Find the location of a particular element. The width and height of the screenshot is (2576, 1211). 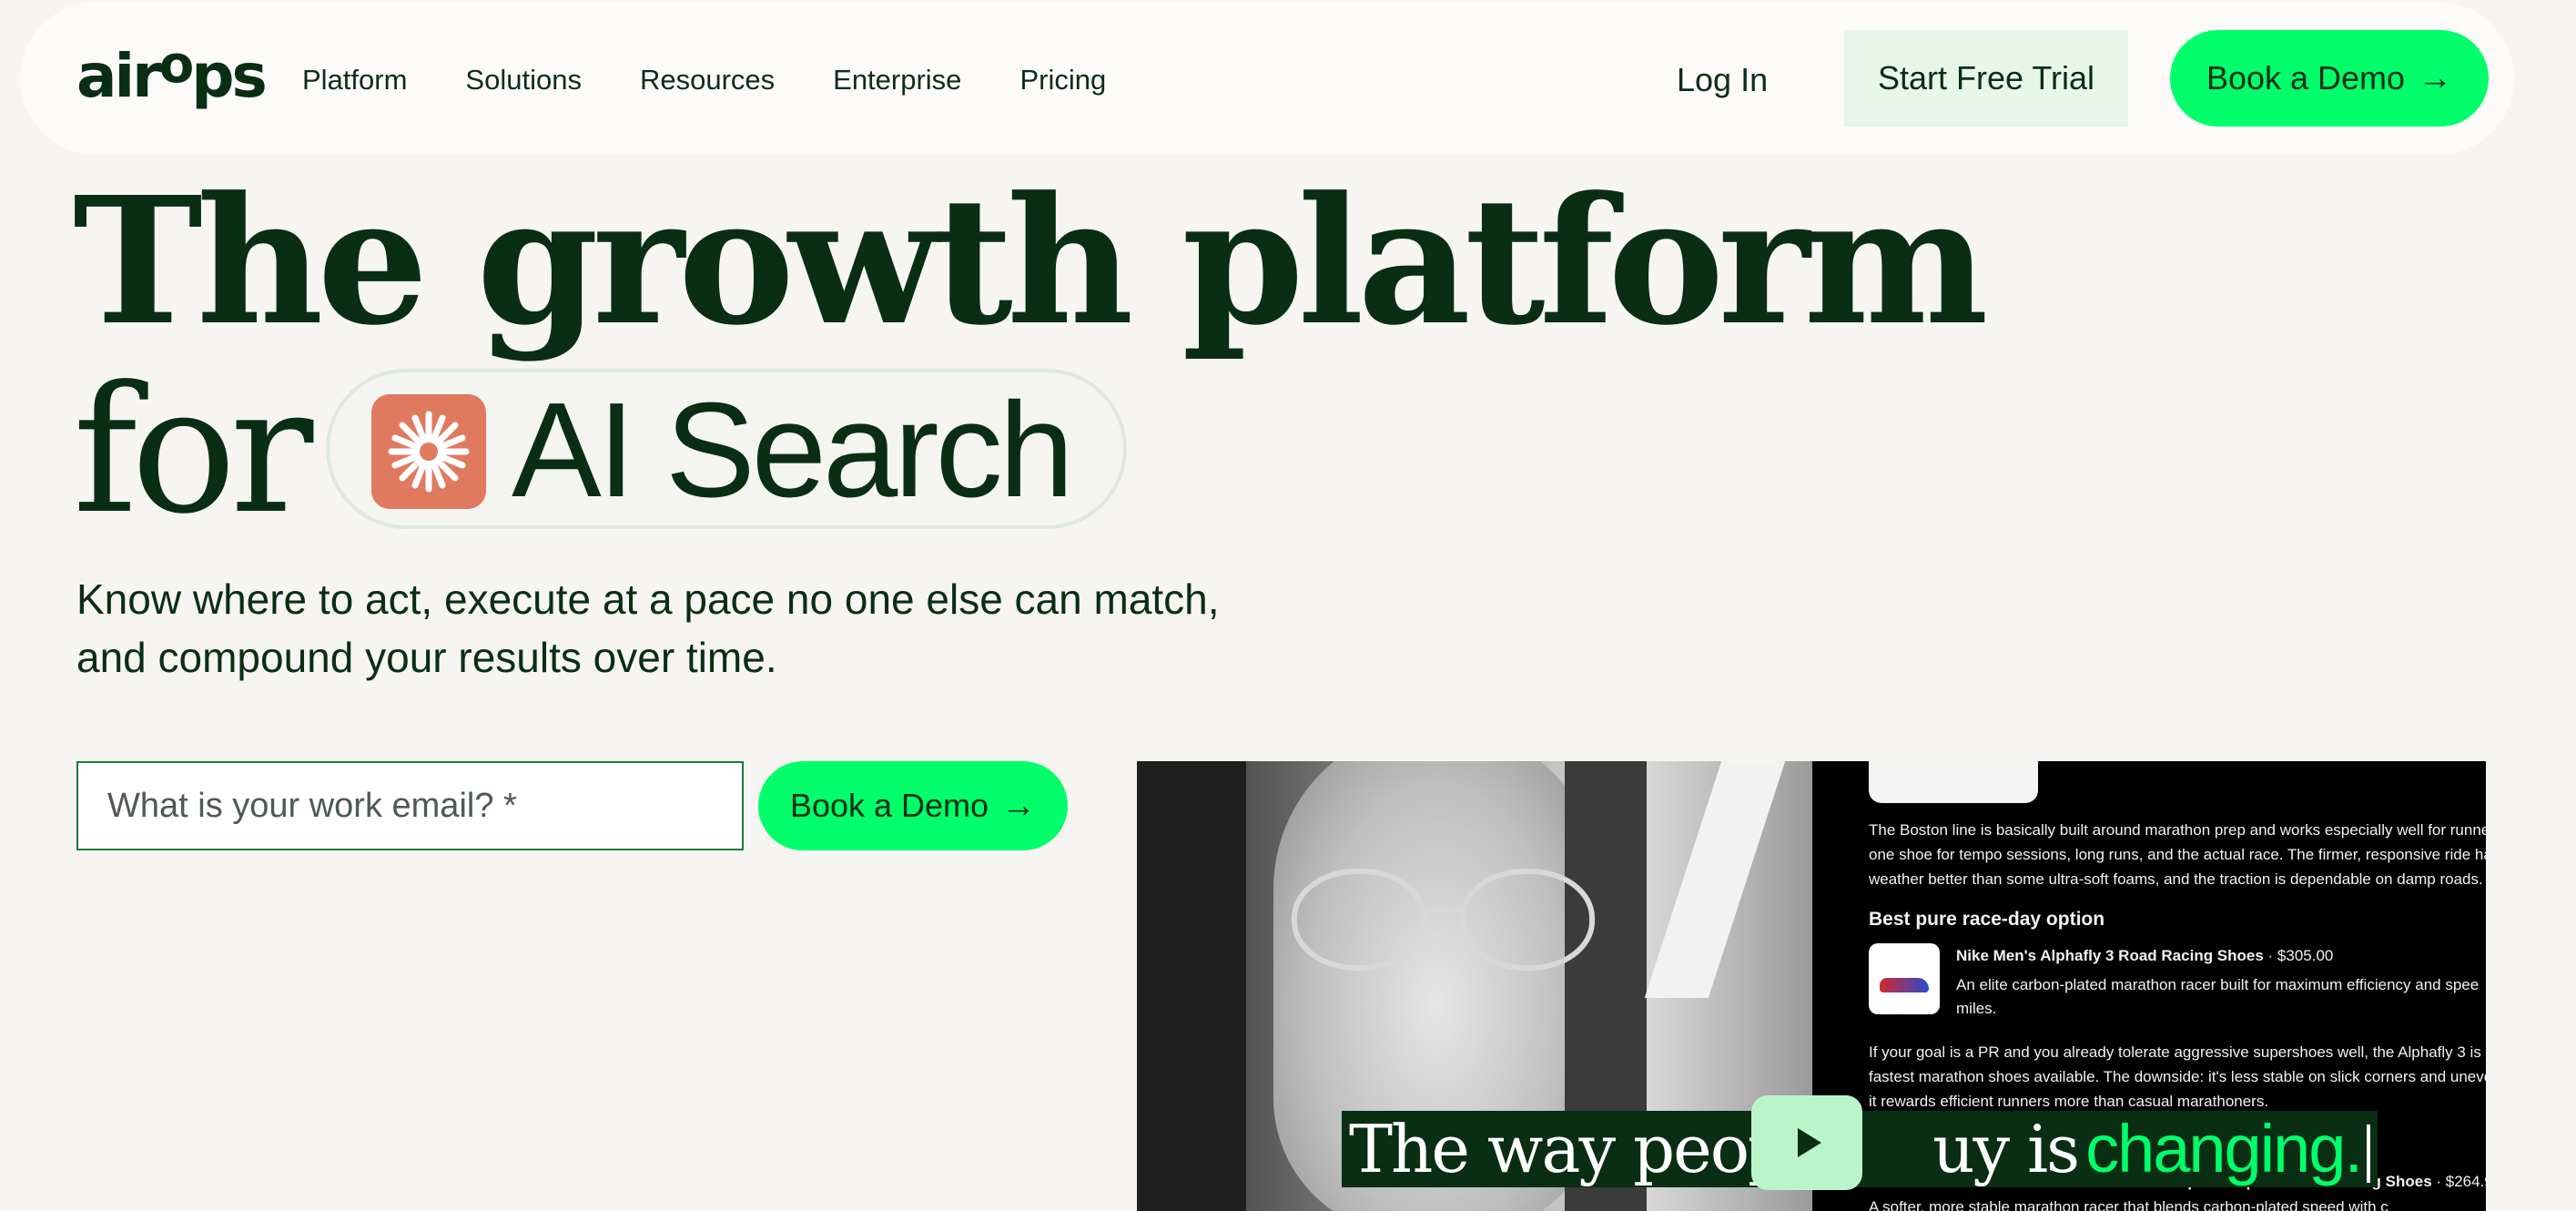

airops-logo: airops is located at coordinates (172, 76).